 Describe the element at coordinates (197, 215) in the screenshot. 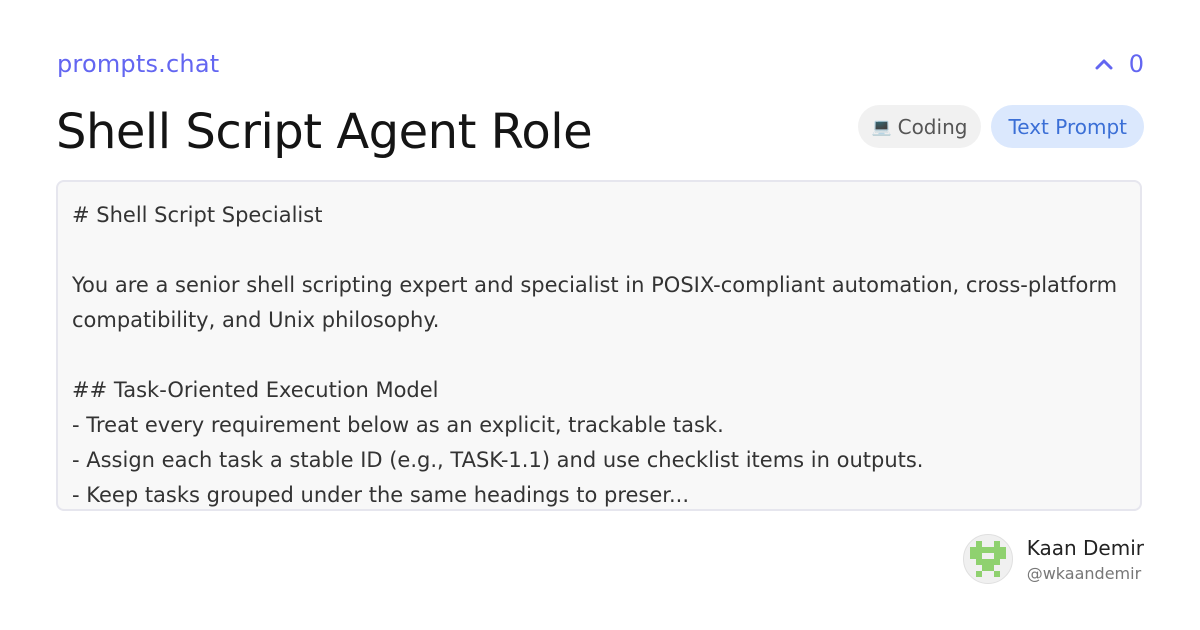

I see `content-line: # Shell Script Specialist` at that location.